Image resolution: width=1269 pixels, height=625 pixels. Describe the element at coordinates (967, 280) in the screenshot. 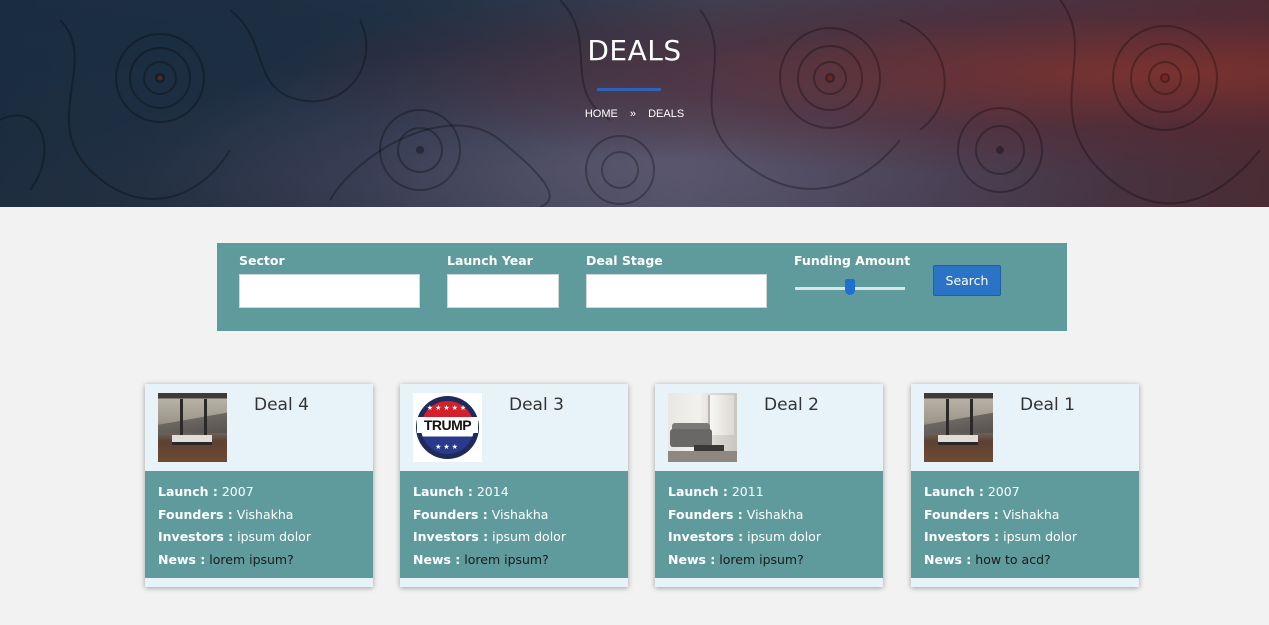

I see `search-button: Search` at that location.